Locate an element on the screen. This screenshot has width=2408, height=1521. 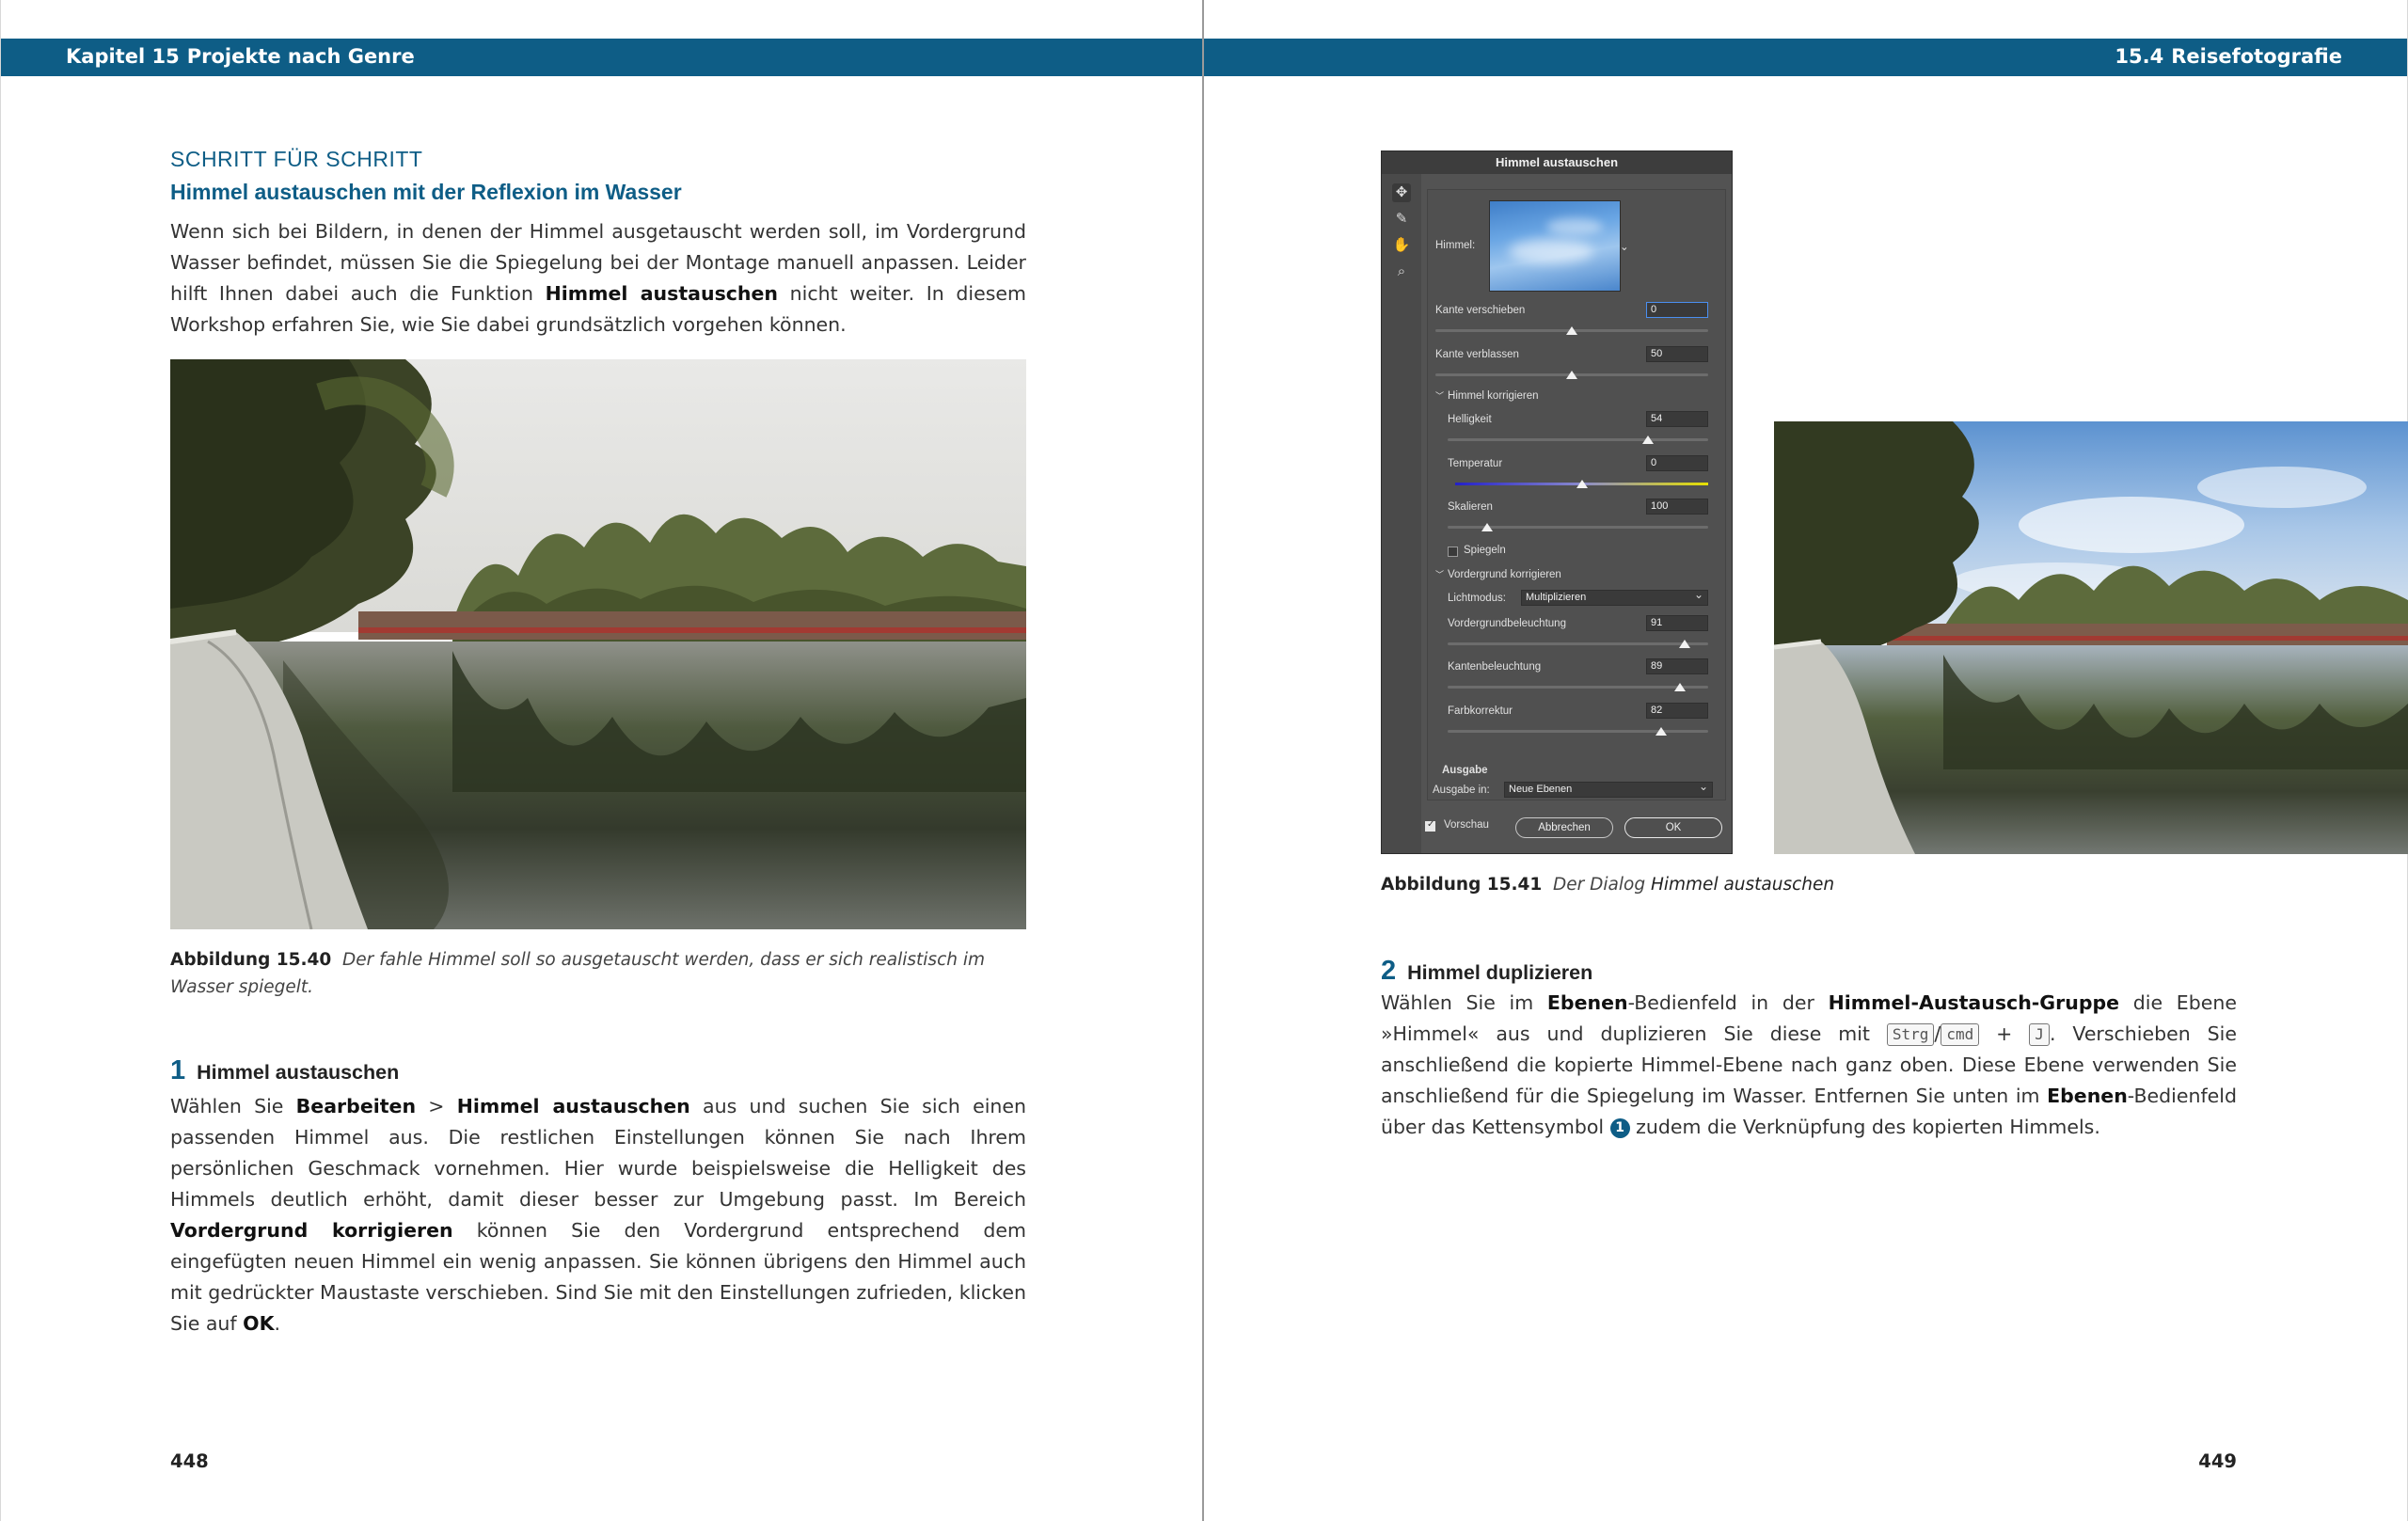
color-adjust-label: Farbkorrektur is located at coordinates (1480, 711).